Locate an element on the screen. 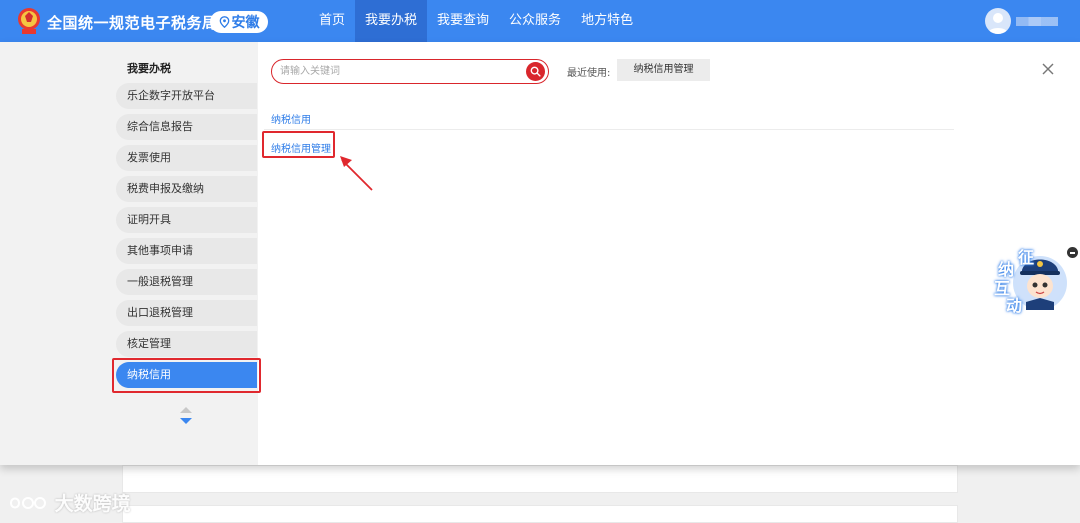 The height and width of the screenshot is (523, 1080). user-name-blurred is located at coordinates (1037, 21).